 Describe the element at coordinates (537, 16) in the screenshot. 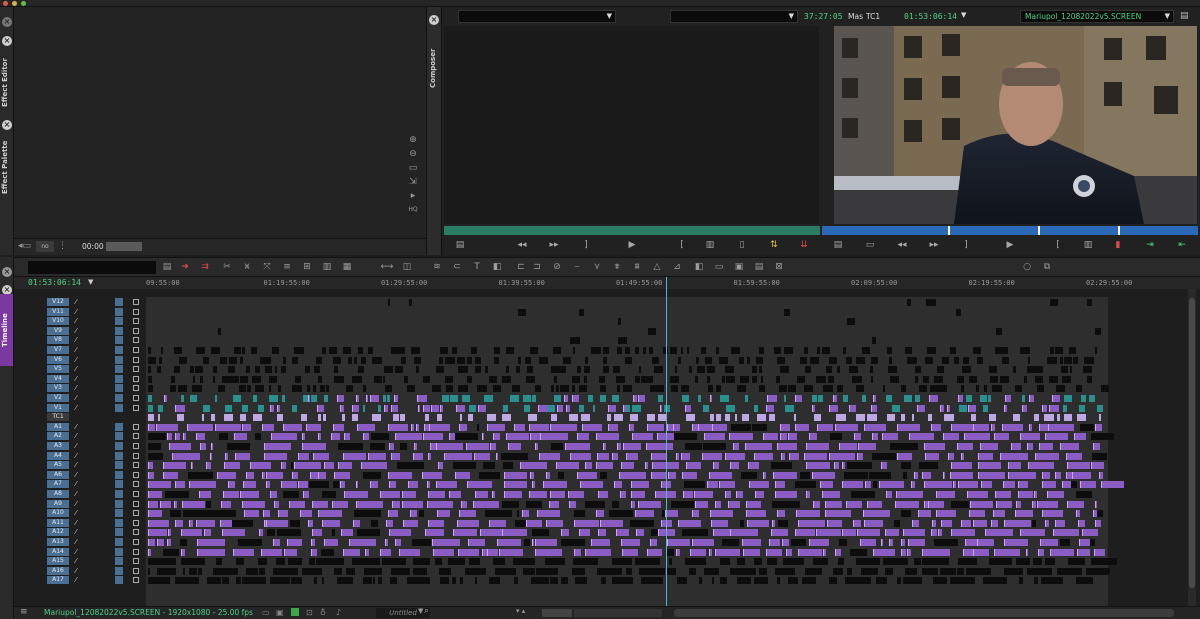

I see `source-dropdown: ▼` at that location.